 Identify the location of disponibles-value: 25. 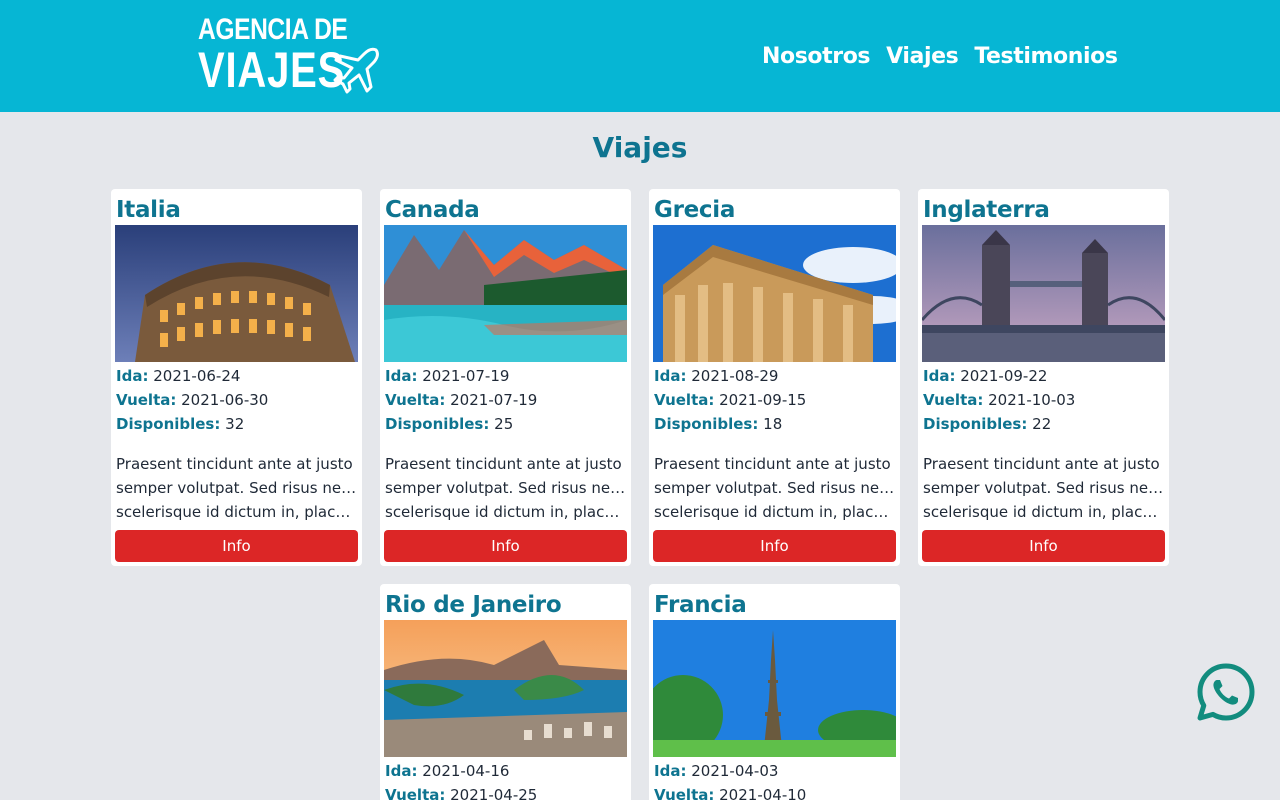
(504, 424).